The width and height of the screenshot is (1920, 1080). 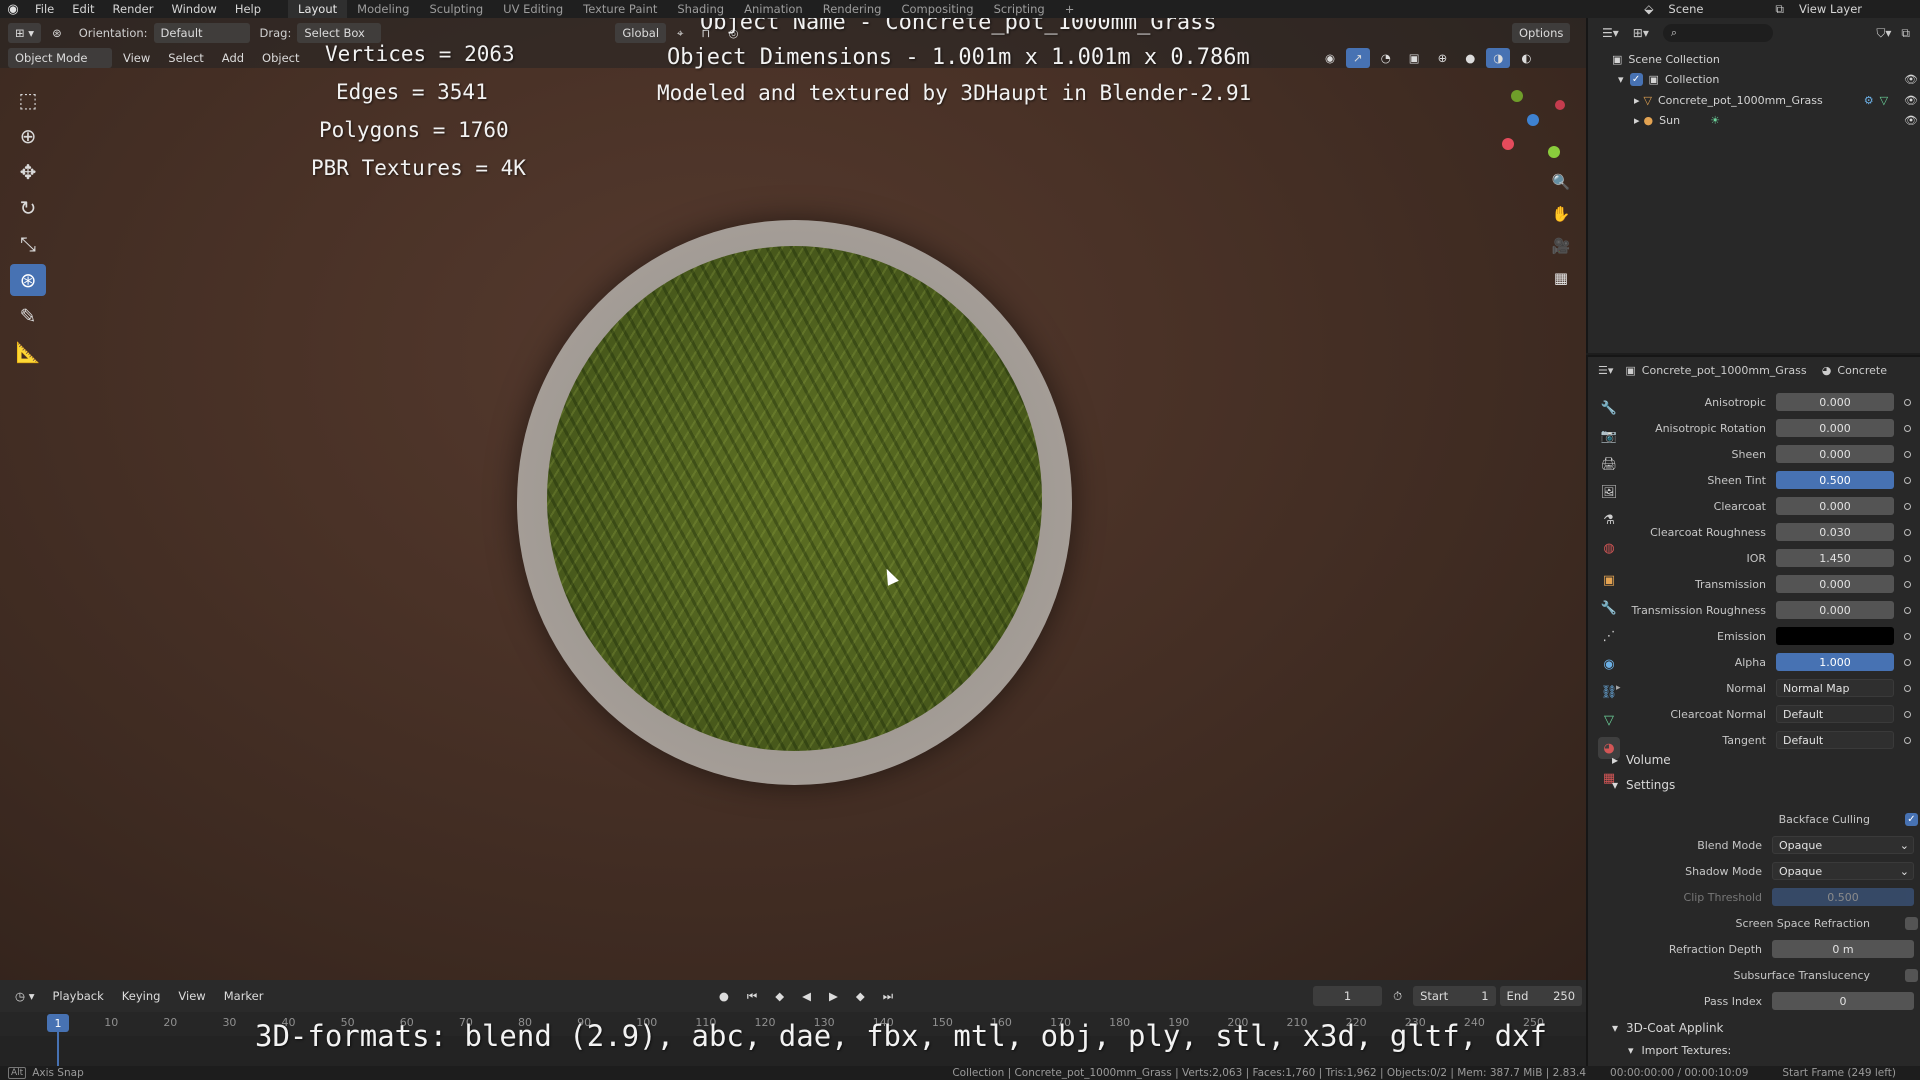 What do you see at coordinates (1776, 120) in the screenshot?
I see `sun-row: ▸ ● Sun ☀ 👁` at bounding box center [1776, 120].